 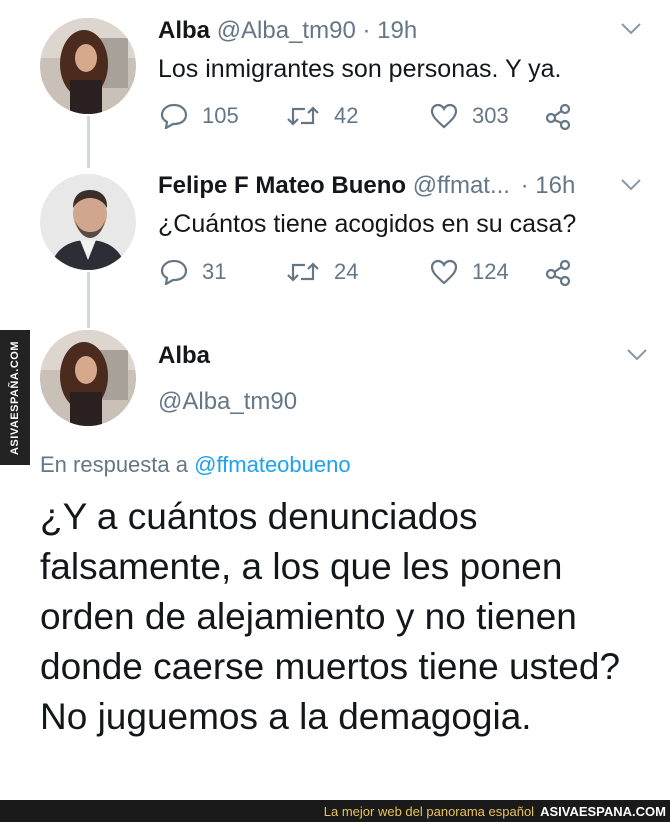 I want to click on tweet-text: ¿Cuántos tiene acogidos en su casa?, so click(x=367, y=224).